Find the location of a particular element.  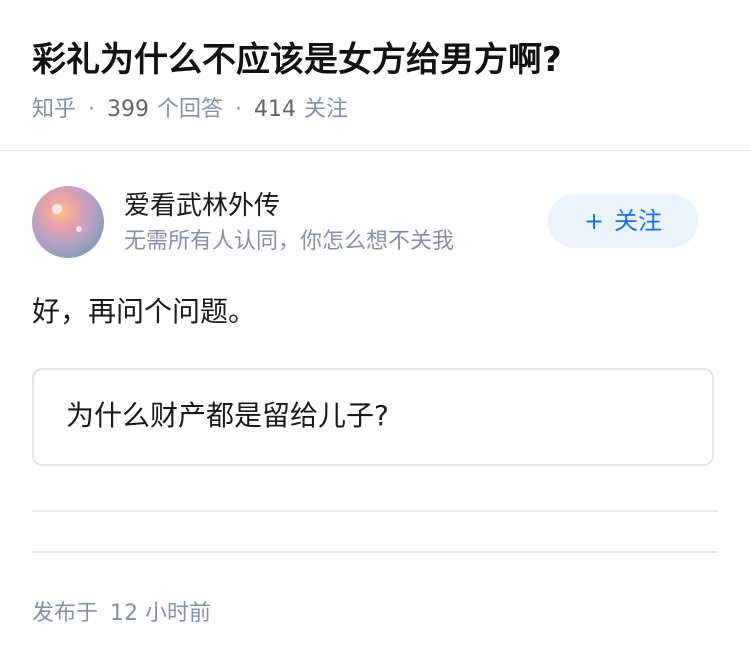

author-bio: 无需所有人认同，你怎么想不关我 is located at coordinates (334, 242).